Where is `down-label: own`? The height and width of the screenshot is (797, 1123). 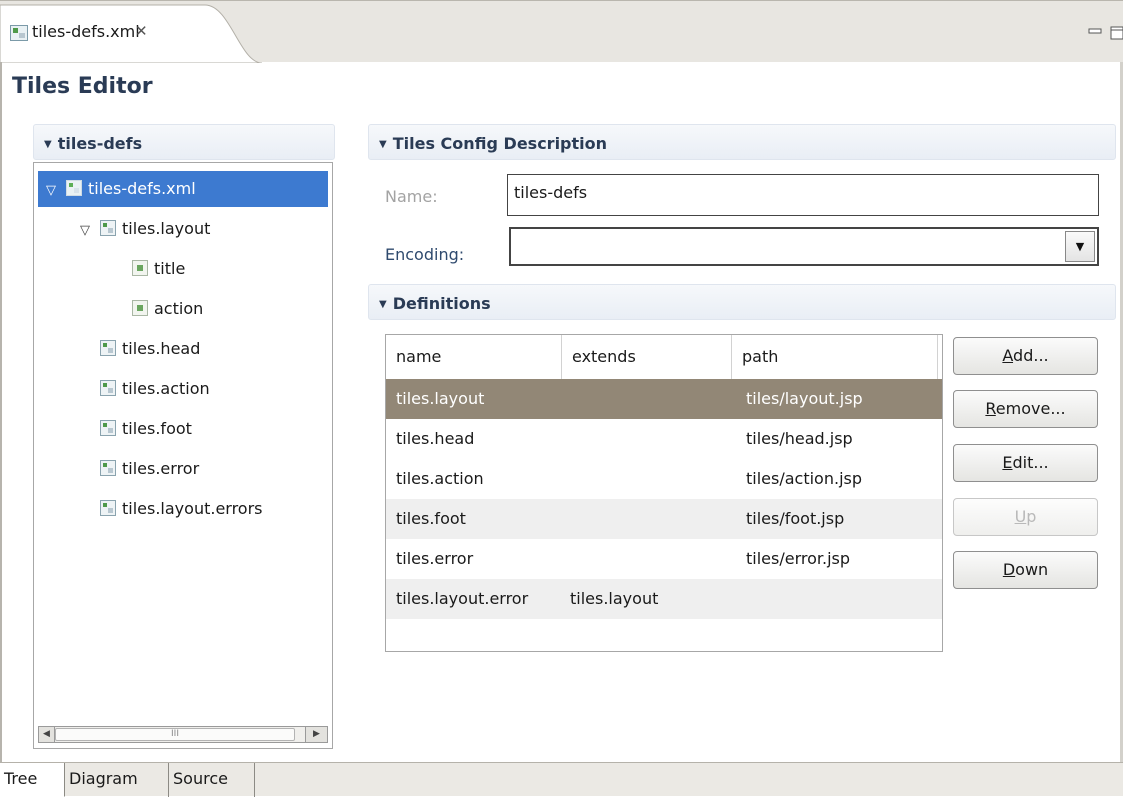
down-label: own is located at coordinates (1032, 569).